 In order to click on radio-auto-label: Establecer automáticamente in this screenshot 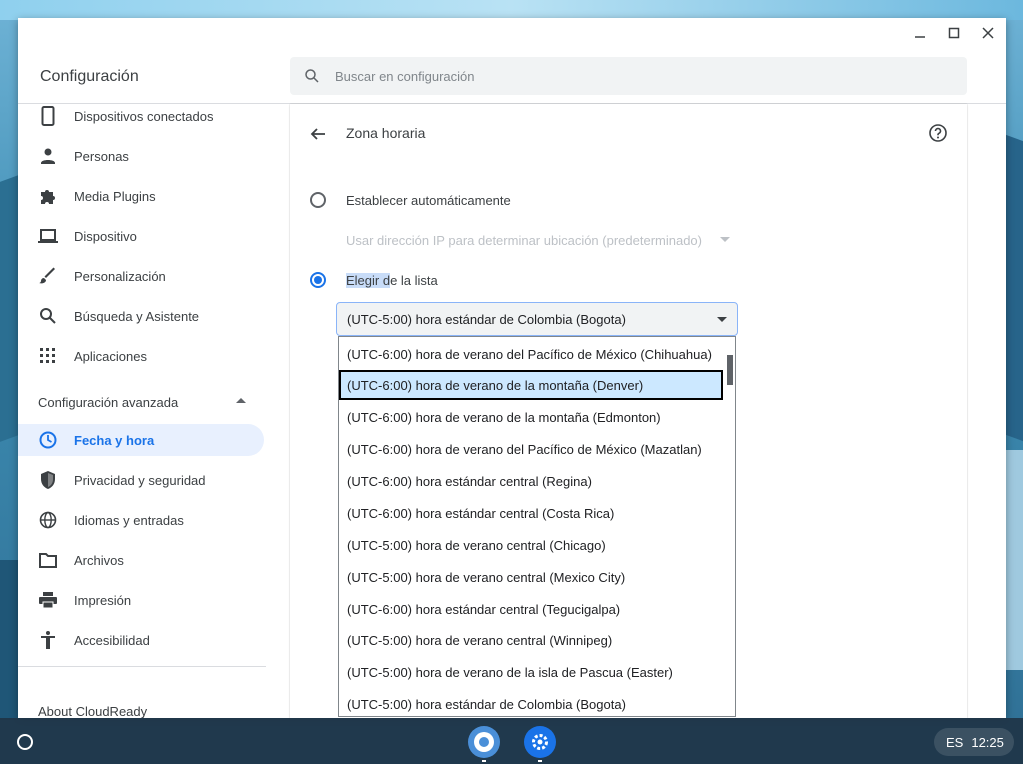, I will do `click(428, 200)`.